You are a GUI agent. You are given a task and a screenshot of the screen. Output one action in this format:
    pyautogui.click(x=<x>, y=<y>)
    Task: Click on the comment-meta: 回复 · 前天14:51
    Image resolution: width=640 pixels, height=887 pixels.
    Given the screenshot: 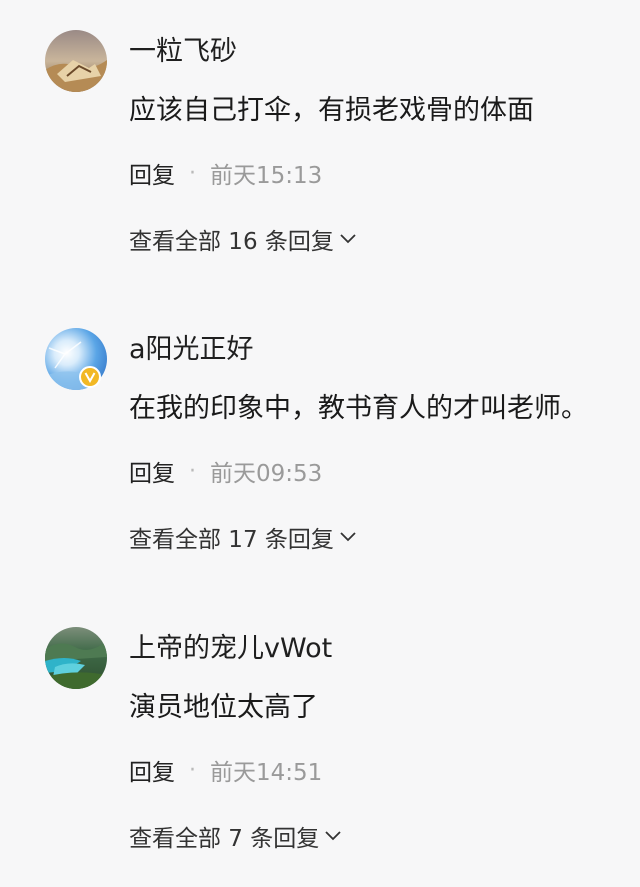 What is the action you would take?
    pyautogui.click(x=225, y=770)
    